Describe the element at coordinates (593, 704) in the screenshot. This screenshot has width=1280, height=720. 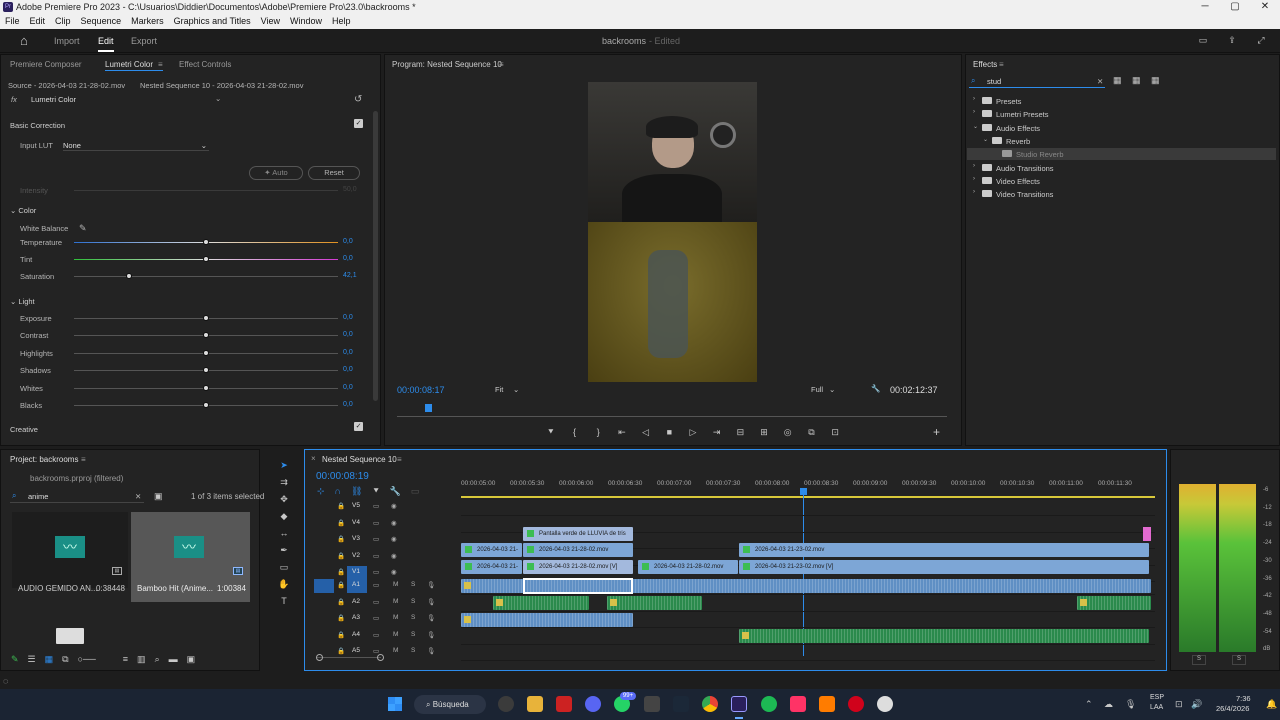
I see `discord-icon` at that location.